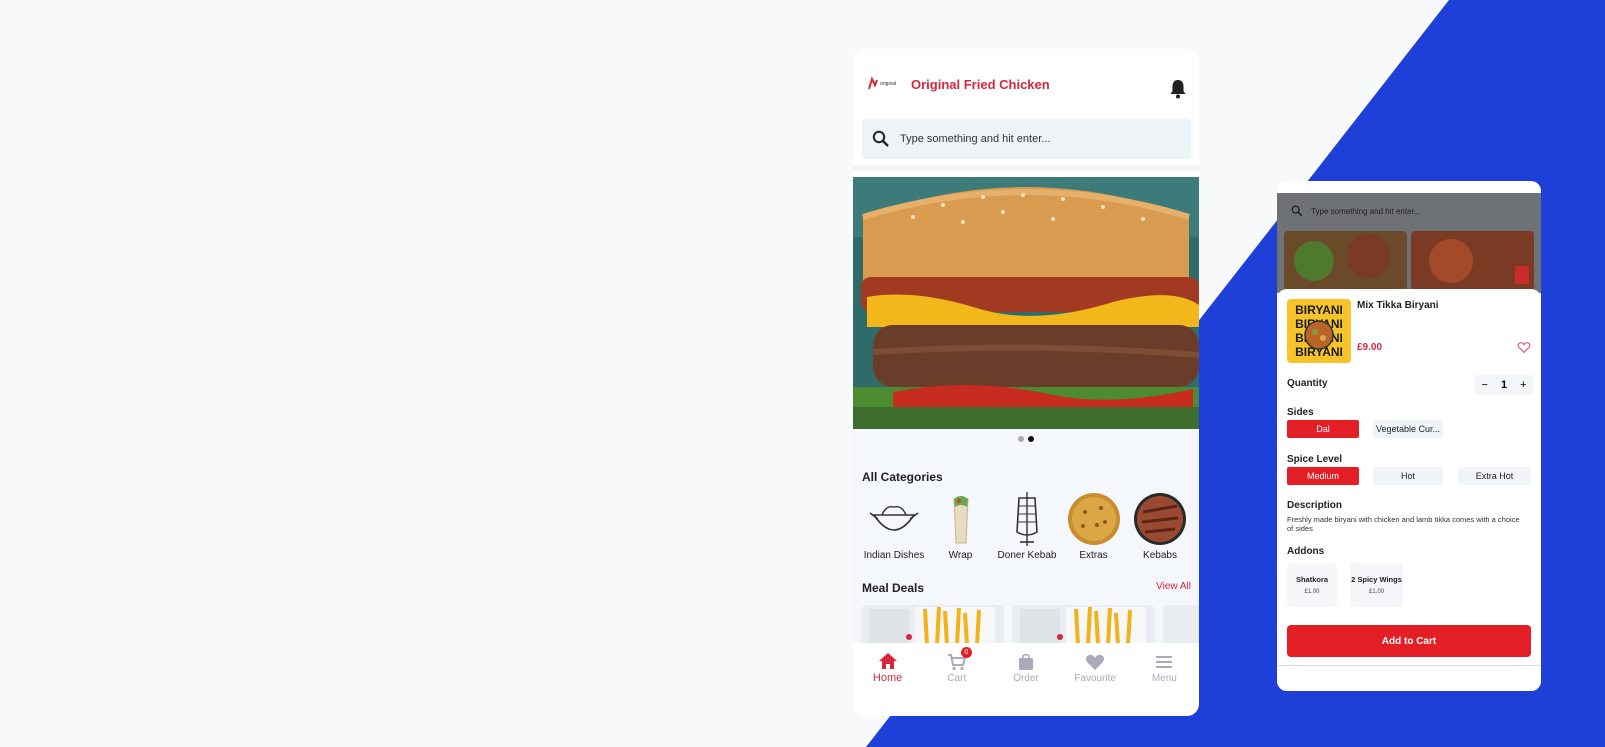 This screenshot has width=1605, height=747. I want to click on wrap-image, so click(961, 519).